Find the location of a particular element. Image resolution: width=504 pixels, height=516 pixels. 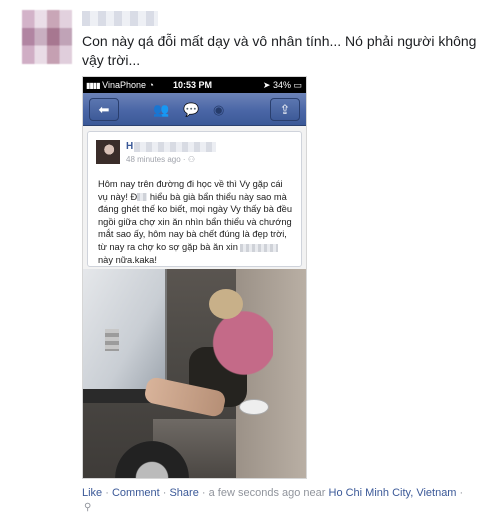

share-icon: ⇪ is located at coordinates (285, 109).